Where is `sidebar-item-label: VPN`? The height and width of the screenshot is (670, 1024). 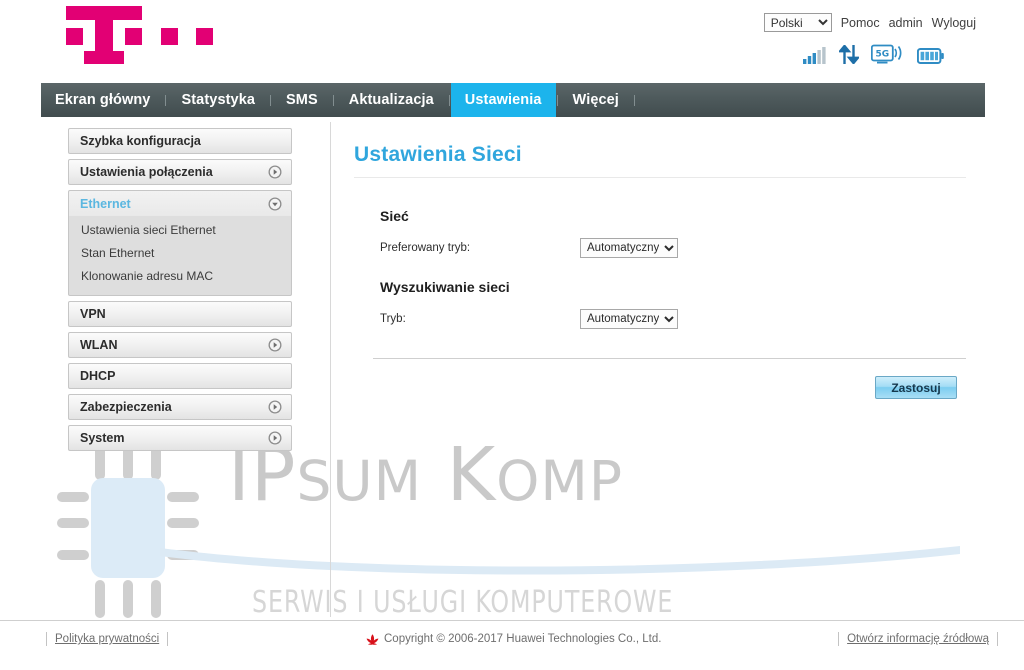 sidebar-item-label: VPN is located at coordinates (93, 314).